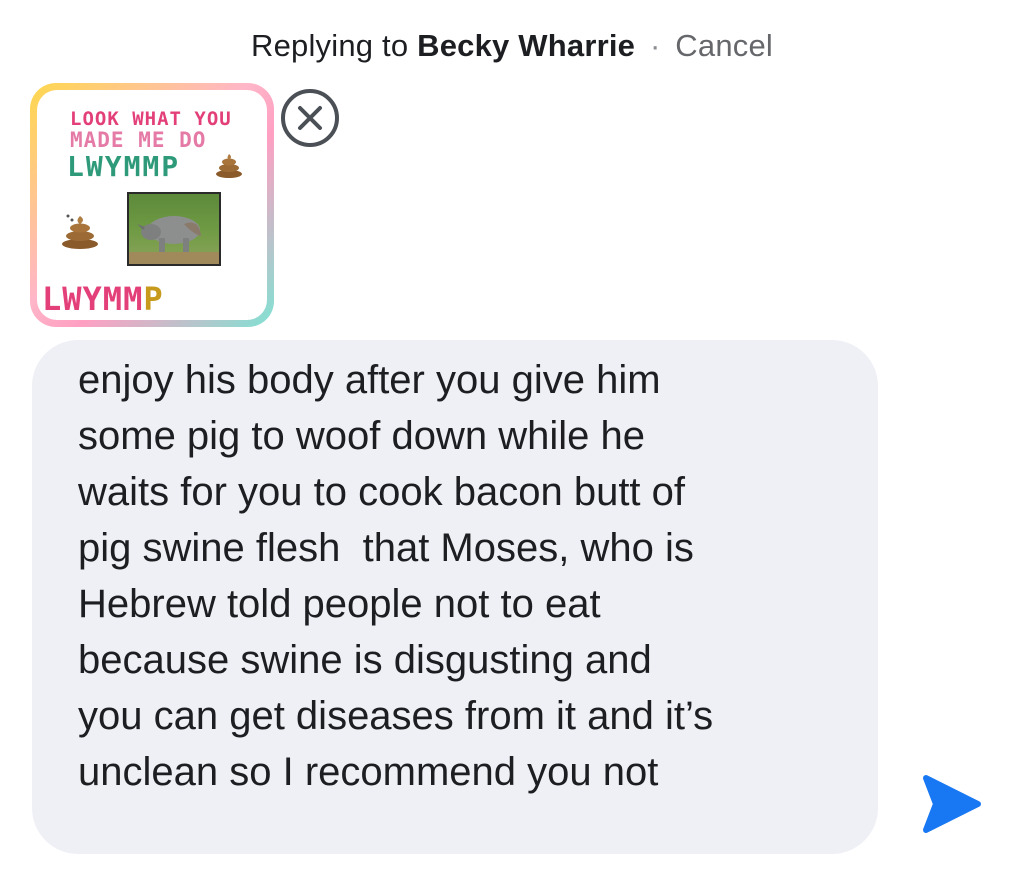 This screenshot has height=871, width=1024. Describe the element at coordinates (330, 45) in the screenshot. I see `reply-prefix: Replying to` at that location.